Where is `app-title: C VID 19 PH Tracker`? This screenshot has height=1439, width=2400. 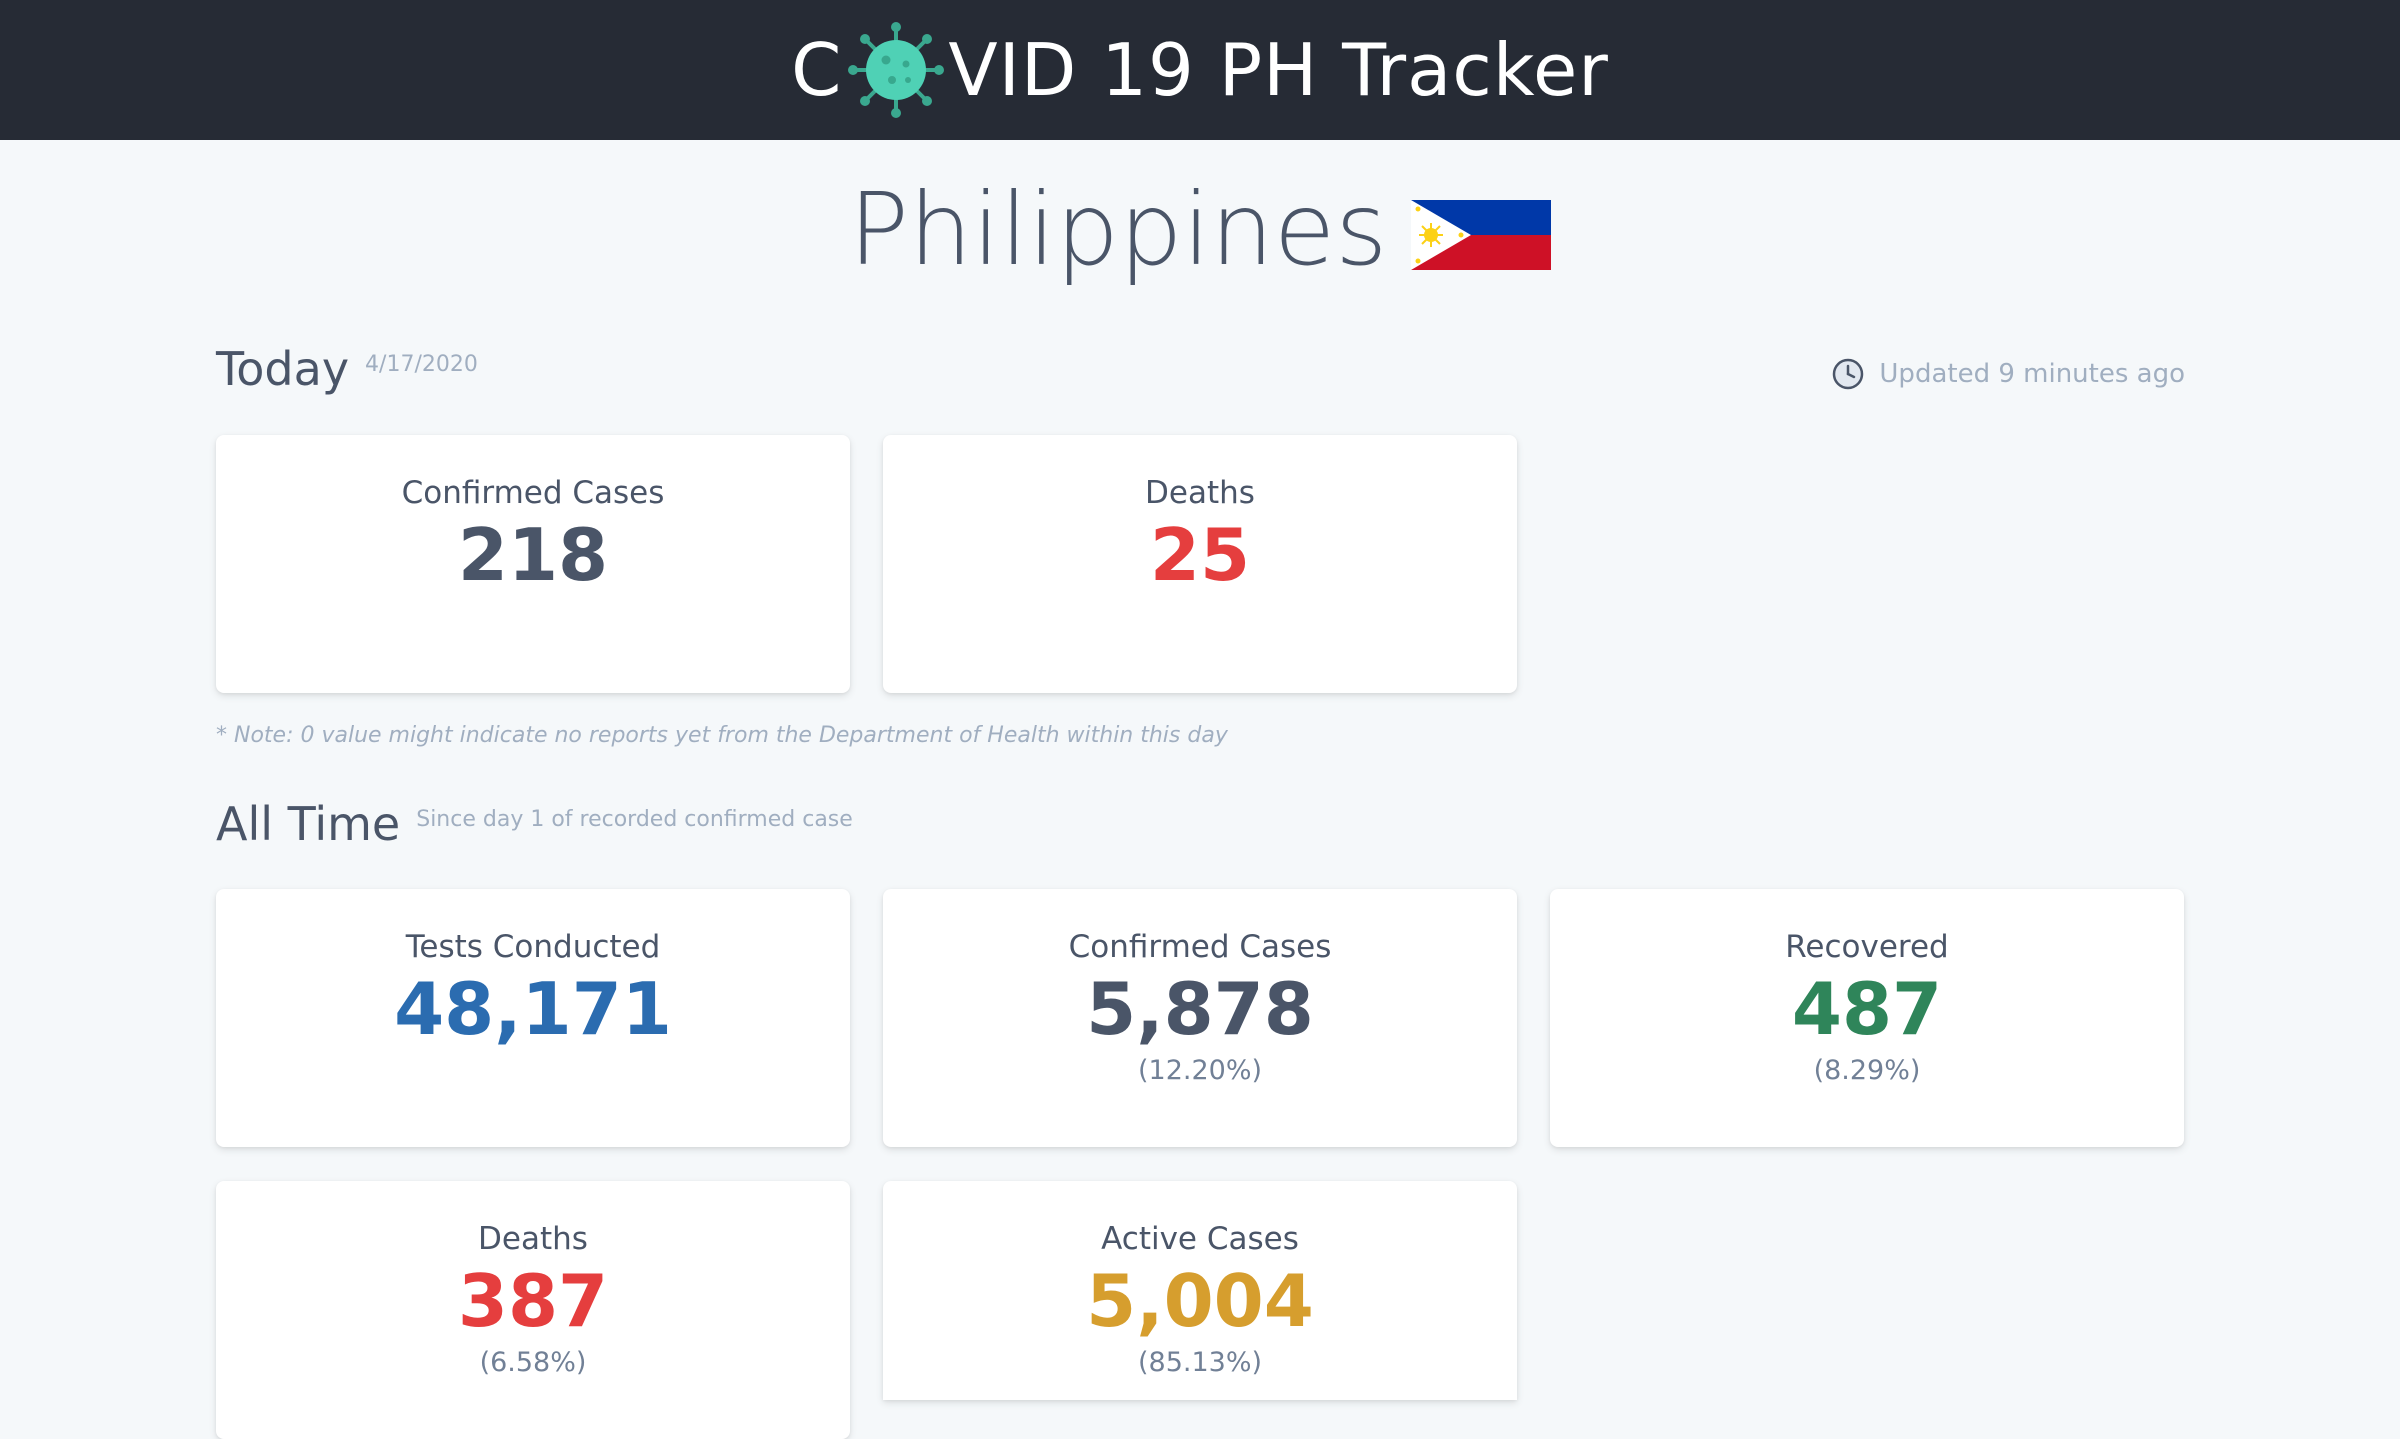
app-title: C VID 19 PH Tracker is located at coordinates (1200, 70).